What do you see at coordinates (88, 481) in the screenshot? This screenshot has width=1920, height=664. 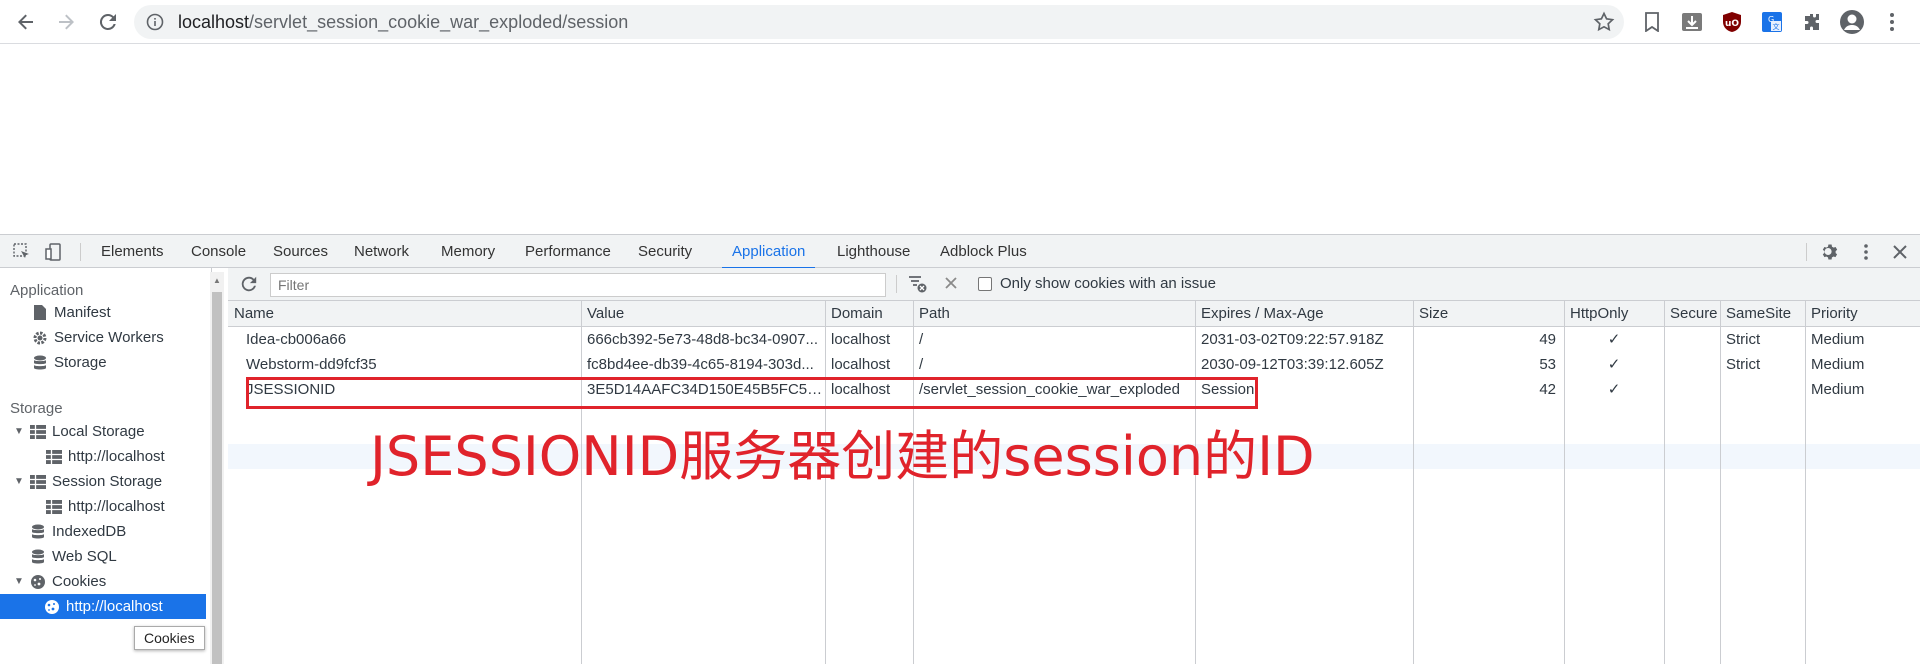 I see `sidebar-item-session-storage: ▼ Session Storage` at bounding box center [88, 481].